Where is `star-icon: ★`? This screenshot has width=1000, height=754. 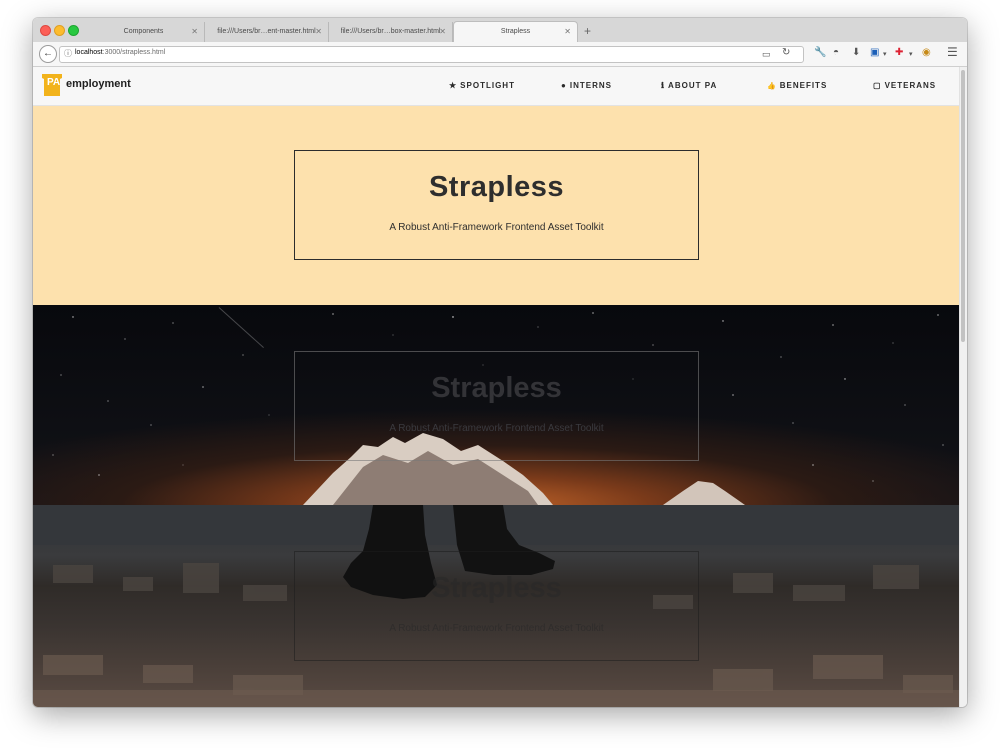 star-icon: ★ is located at coordinates (453, 85).